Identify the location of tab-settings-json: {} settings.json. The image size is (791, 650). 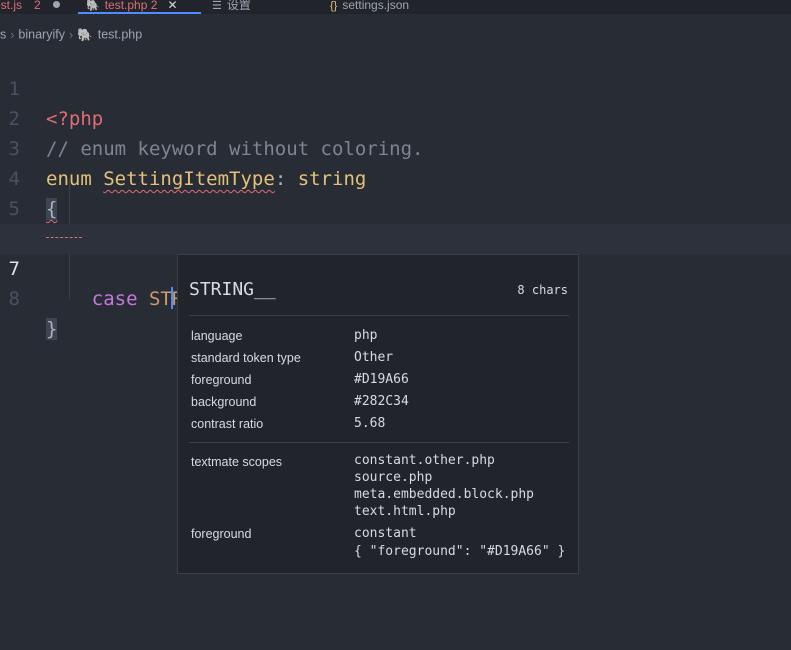
(369, 7).